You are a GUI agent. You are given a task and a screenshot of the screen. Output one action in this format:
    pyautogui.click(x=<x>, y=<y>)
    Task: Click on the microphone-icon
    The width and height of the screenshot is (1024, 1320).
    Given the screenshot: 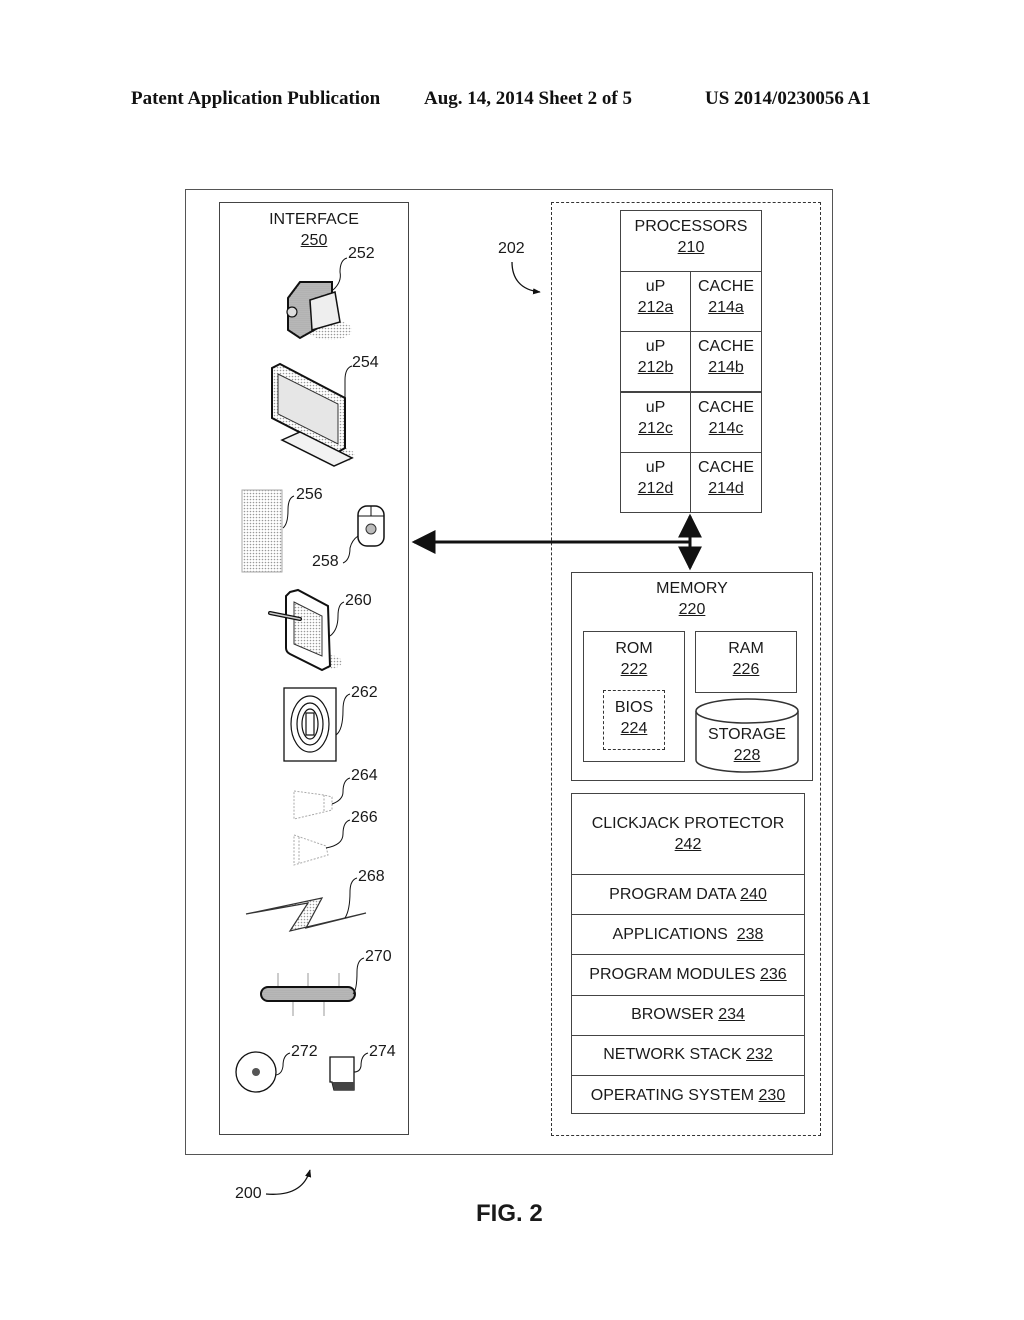 What is the action you would take?
    pyautogui.click(x=311, y=850)
    